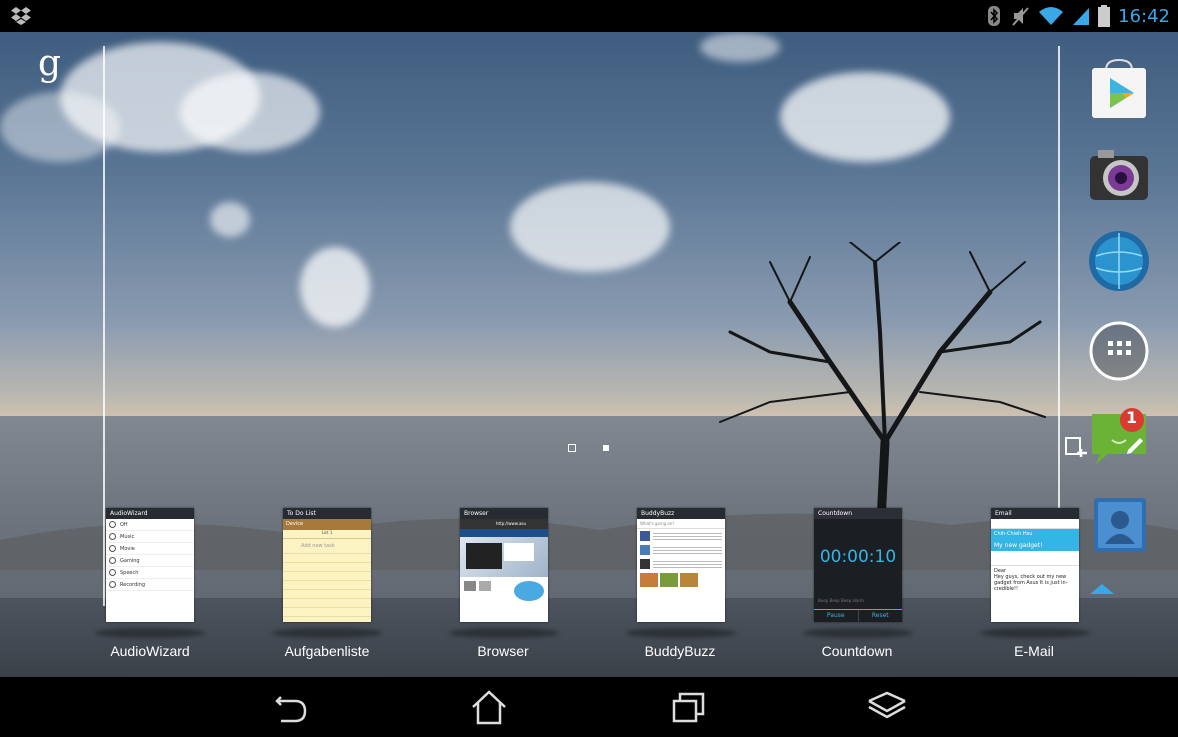  What do you see at coordinates (127, 548) in the screenshot?
I see `list-item: Movie` at bounding box center [127, 548].